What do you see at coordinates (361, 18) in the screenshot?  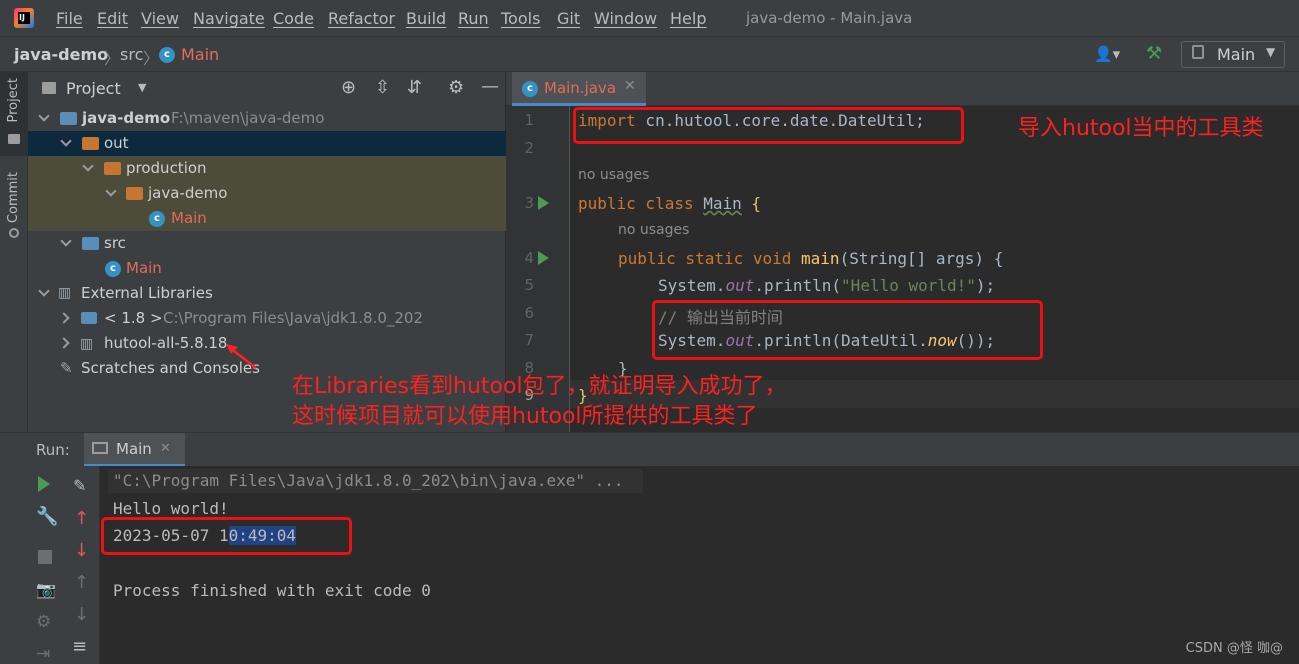 I see `menu-refactor: Refactor` at bounding box center [361, 18].